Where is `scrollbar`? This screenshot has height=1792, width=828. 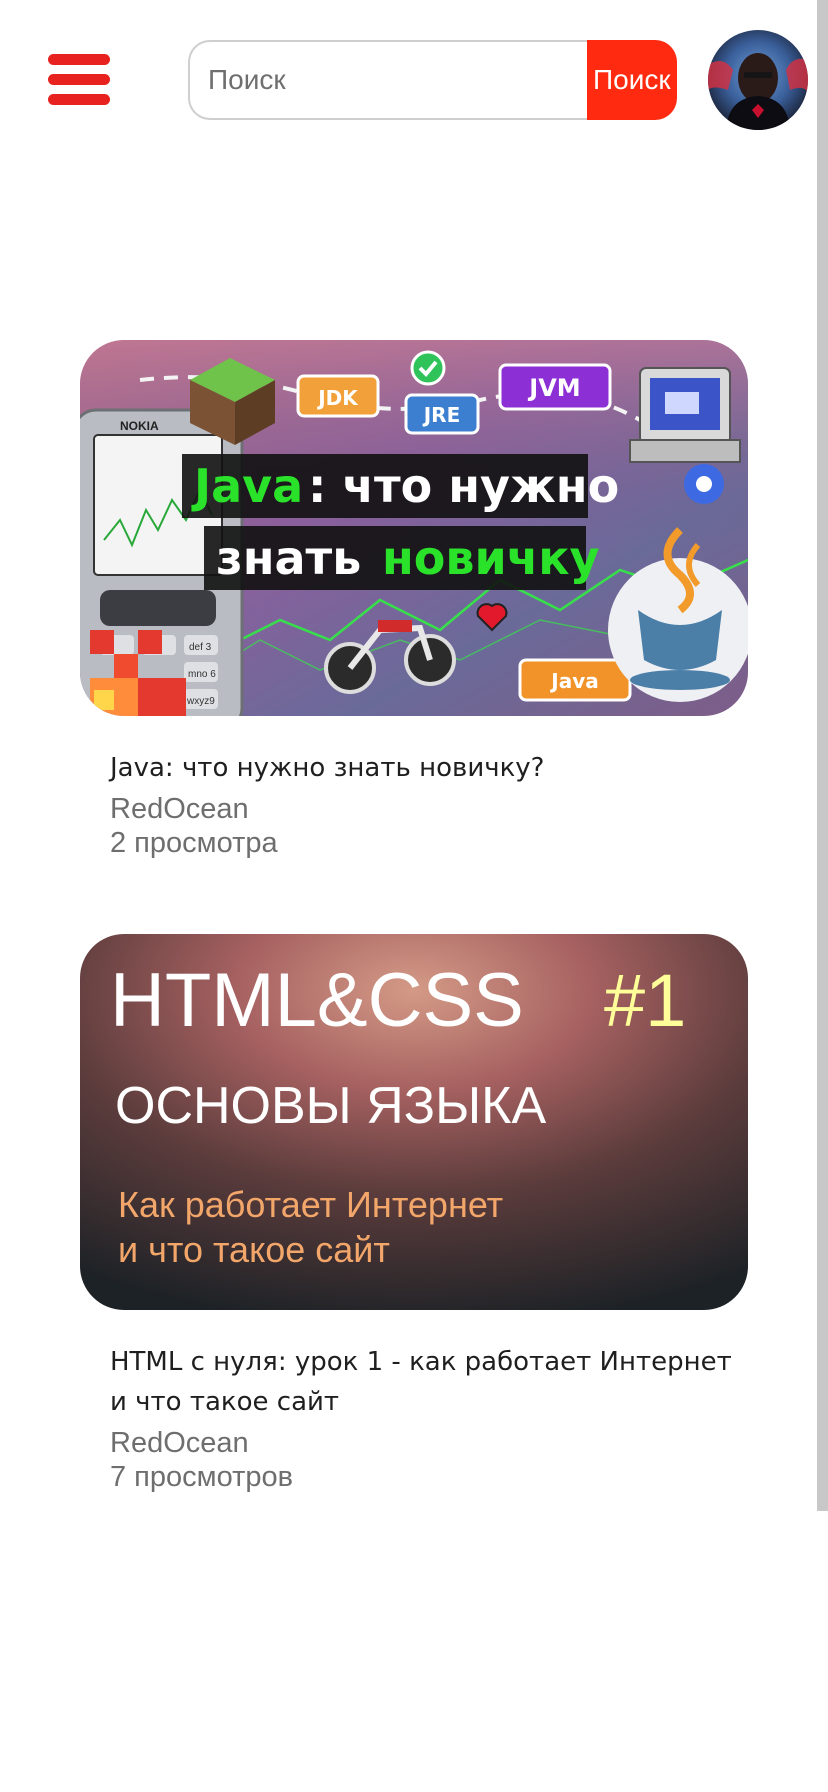 scrollbar is located at coordinates (822, 755).